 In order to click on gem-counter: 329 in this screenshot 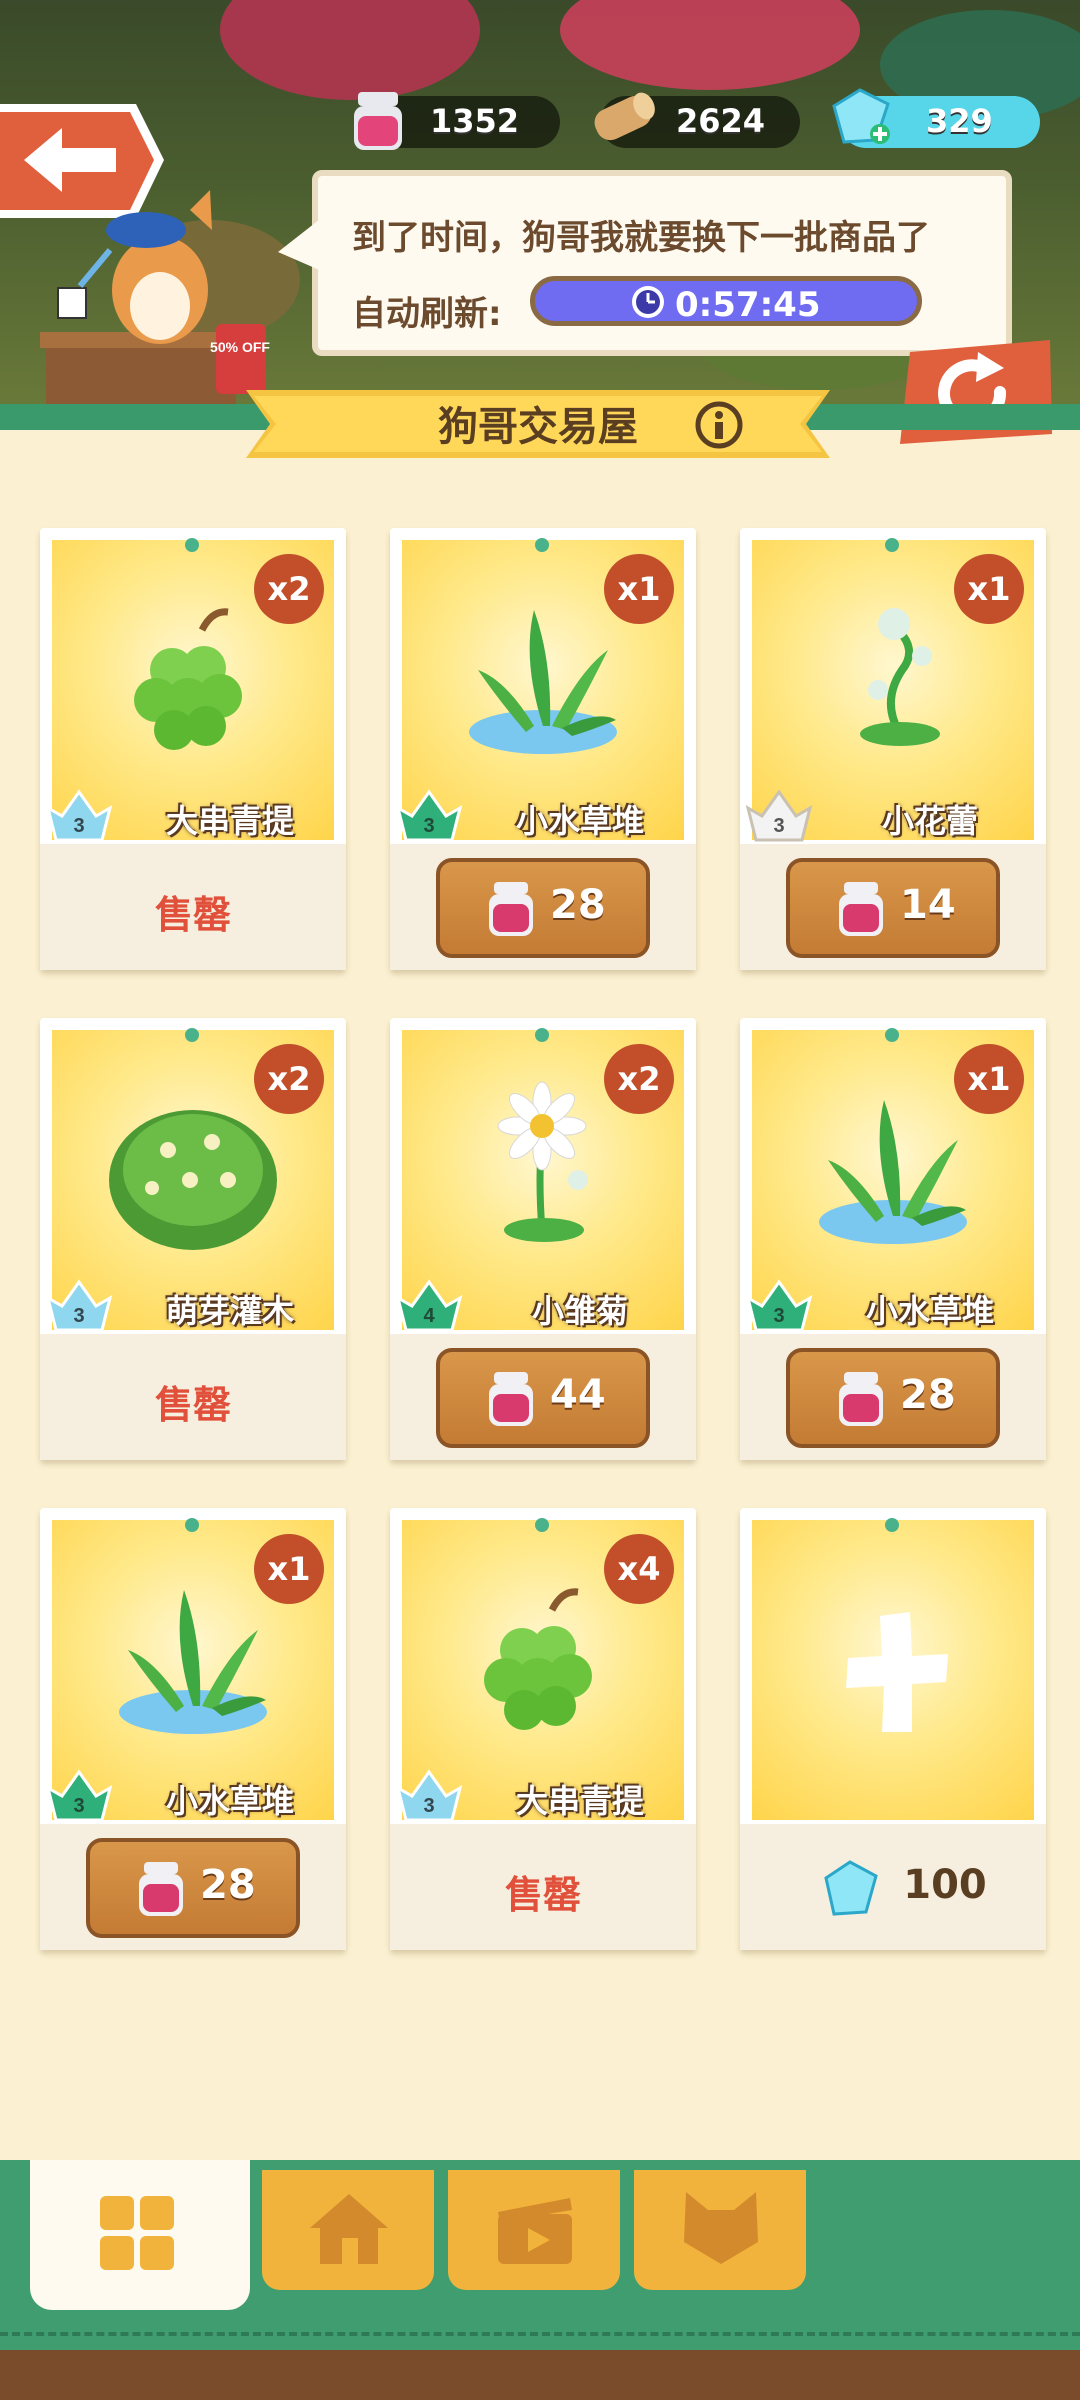, I will do `click(936, 118)`.